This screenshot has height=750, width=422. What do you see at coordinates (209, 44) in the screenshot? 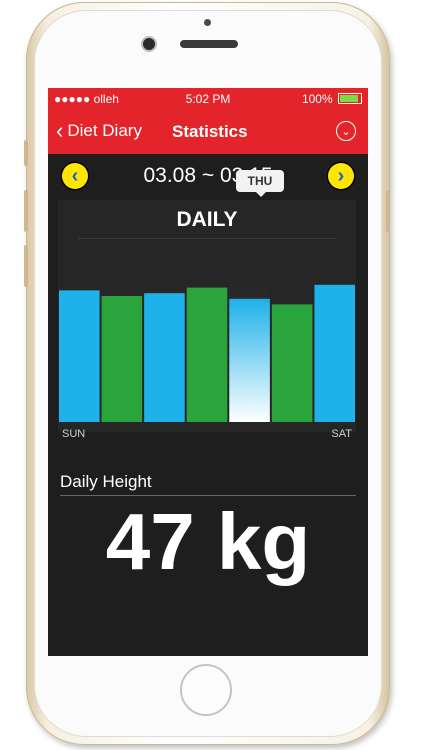
I see `earpiece-speaker` at bounding box center [209, 44].